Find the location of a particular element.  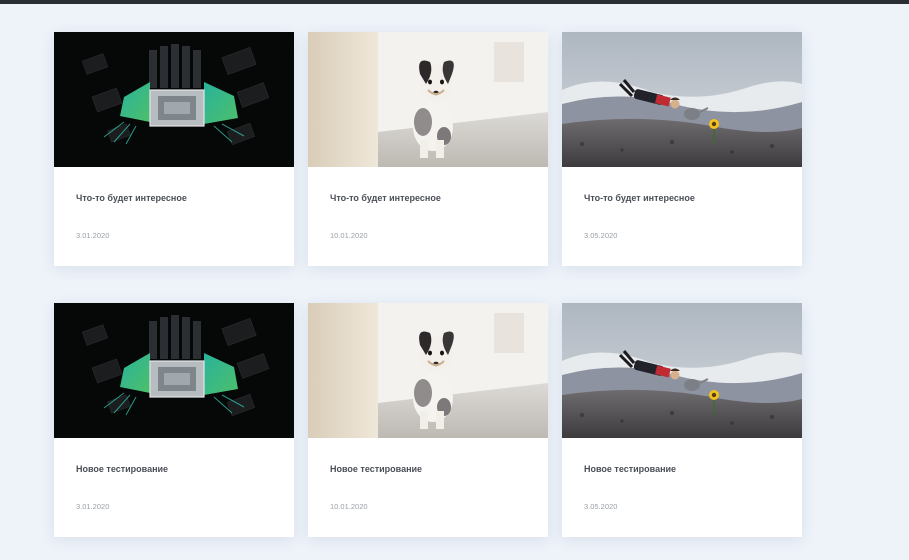

card: Что-то будет интересное 3.05.2020 is located at coordinates (682, 149).